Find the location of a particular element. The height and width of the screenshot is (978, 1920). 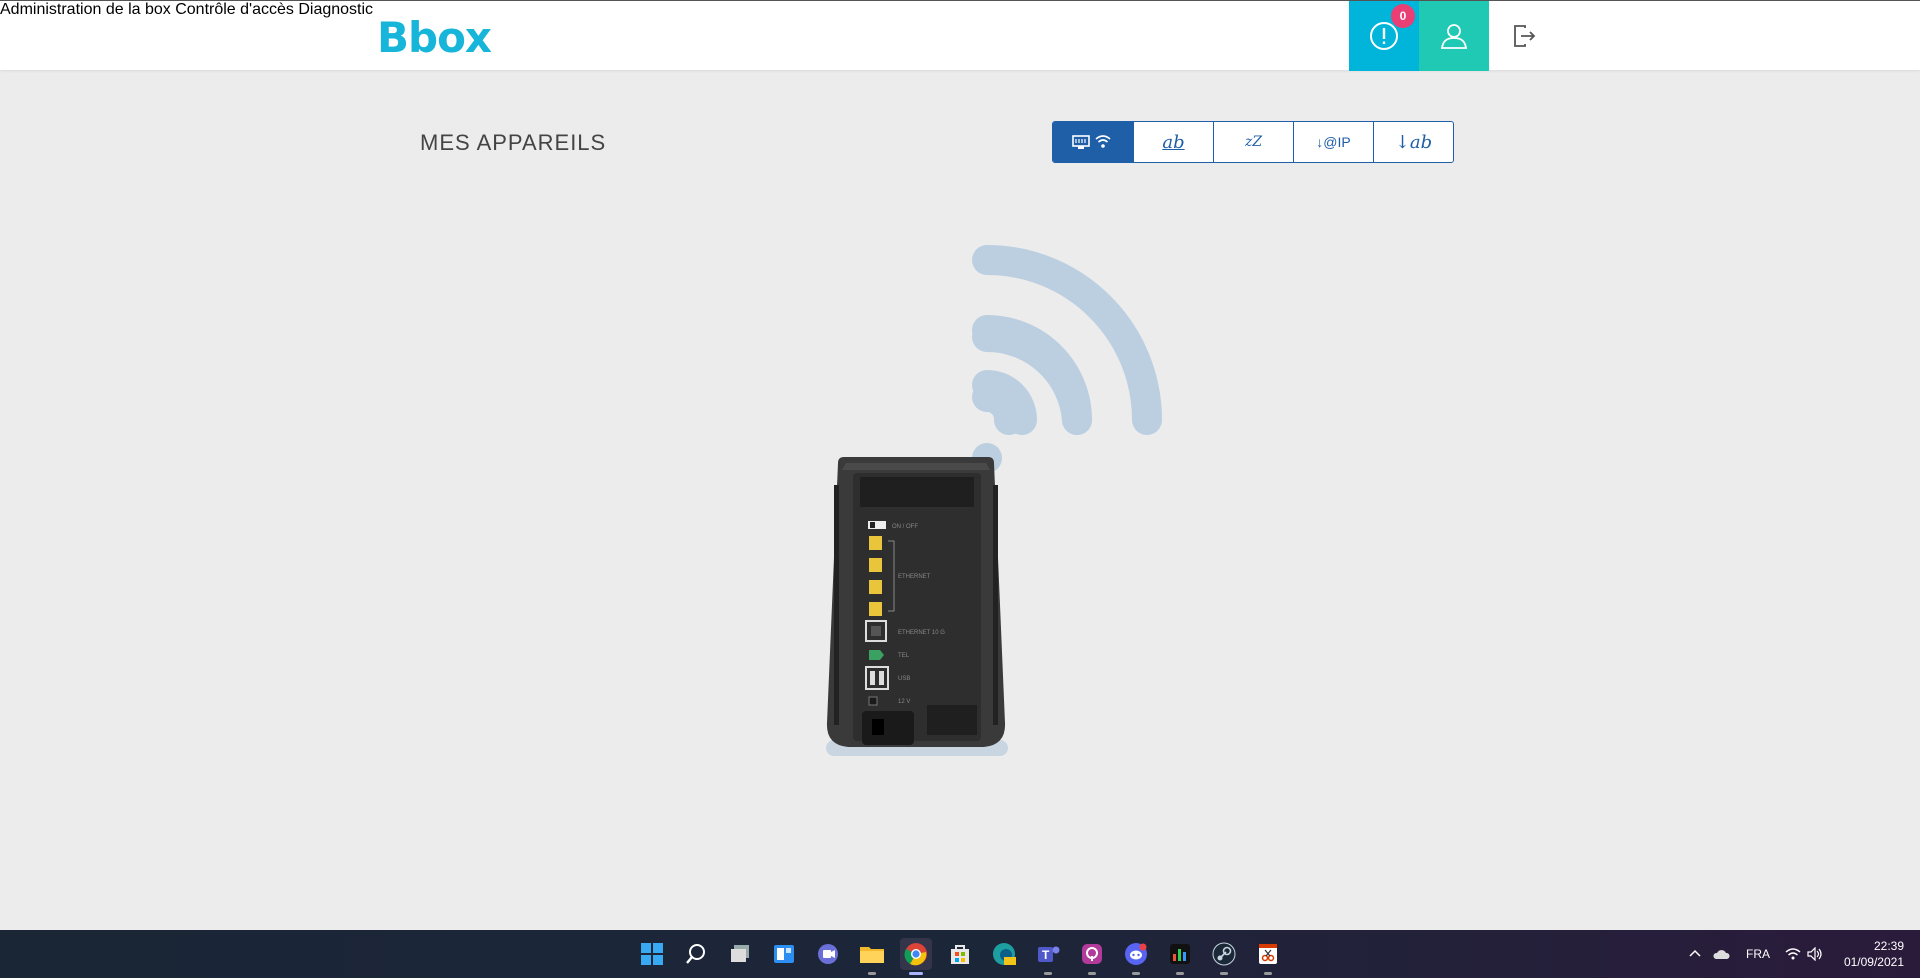

folder-icon is located at coordinates (872, 955).